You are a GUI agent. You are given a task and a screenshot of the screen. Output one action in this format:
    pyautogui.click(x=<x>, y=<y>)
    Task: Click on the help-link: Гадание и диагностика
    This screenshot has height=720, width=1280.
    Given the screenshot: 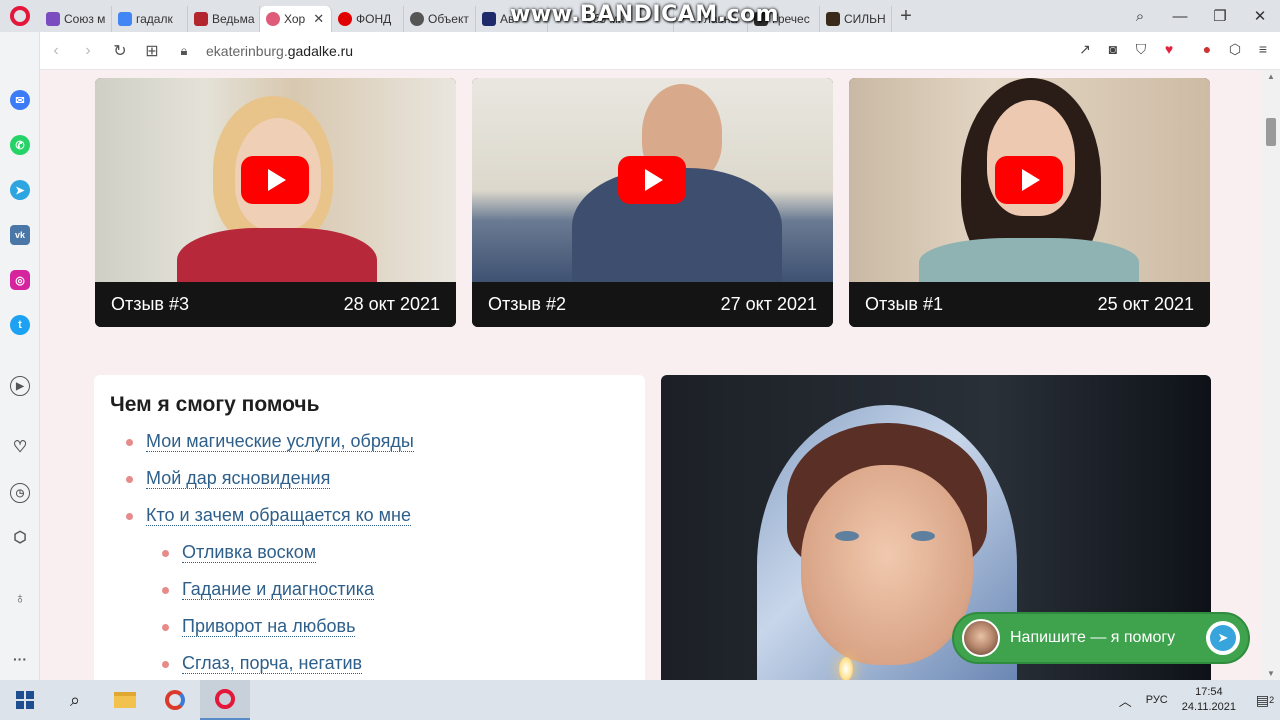 What is the action you would take?
    pyautogui.click(x=278, y=589)
    